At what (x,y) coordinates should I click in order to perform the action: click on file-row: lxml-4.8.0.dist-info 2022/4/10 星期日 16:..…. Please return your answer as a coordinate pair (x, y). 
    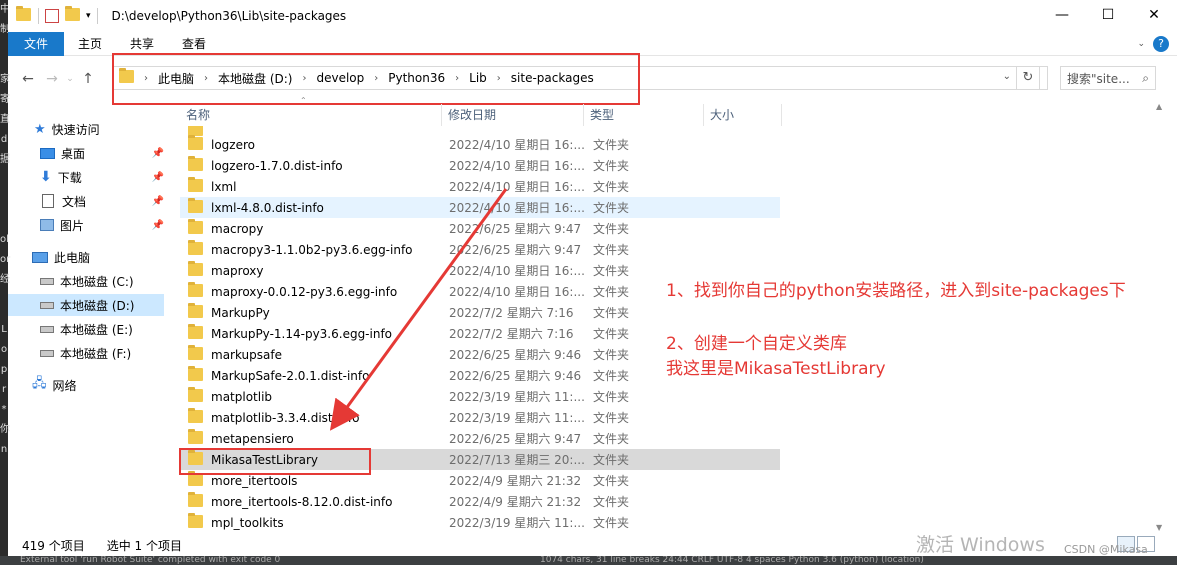
    Looking at the image, I should click on (480, 207).